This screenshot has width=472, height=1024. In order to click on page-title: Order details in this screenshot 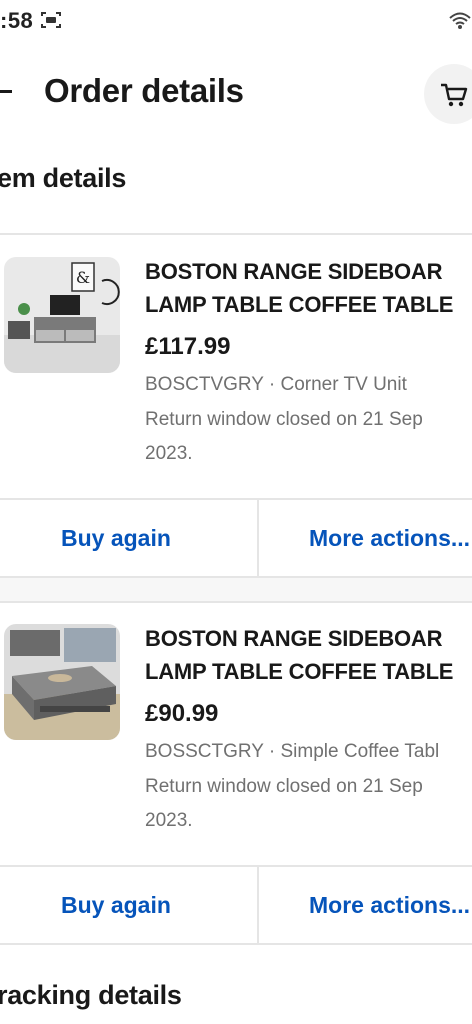, I will do `click(144, 90)`.